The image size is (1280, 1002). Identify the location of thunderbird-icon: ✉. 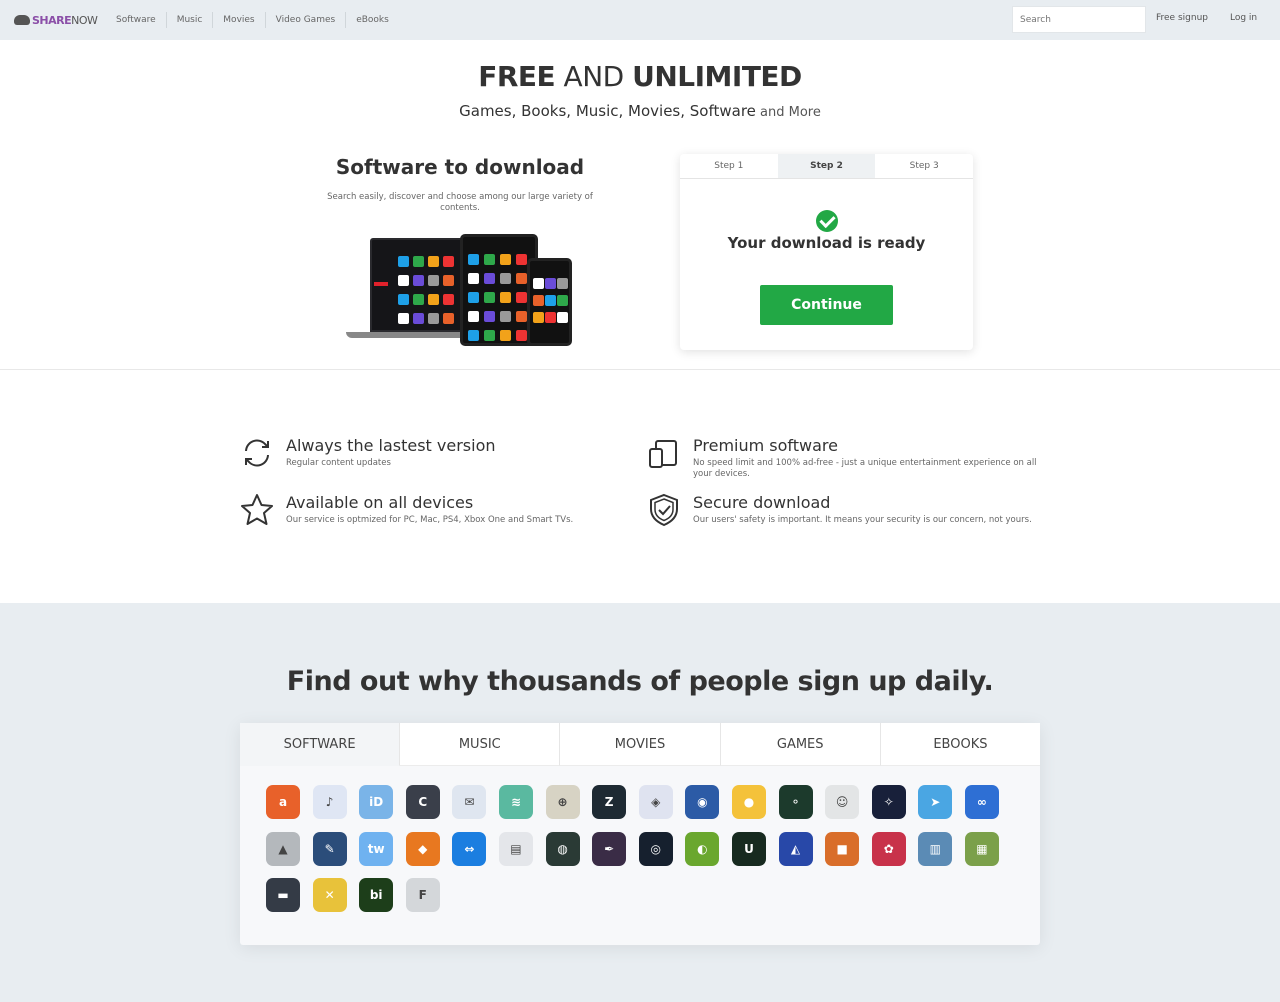
(469, 802).